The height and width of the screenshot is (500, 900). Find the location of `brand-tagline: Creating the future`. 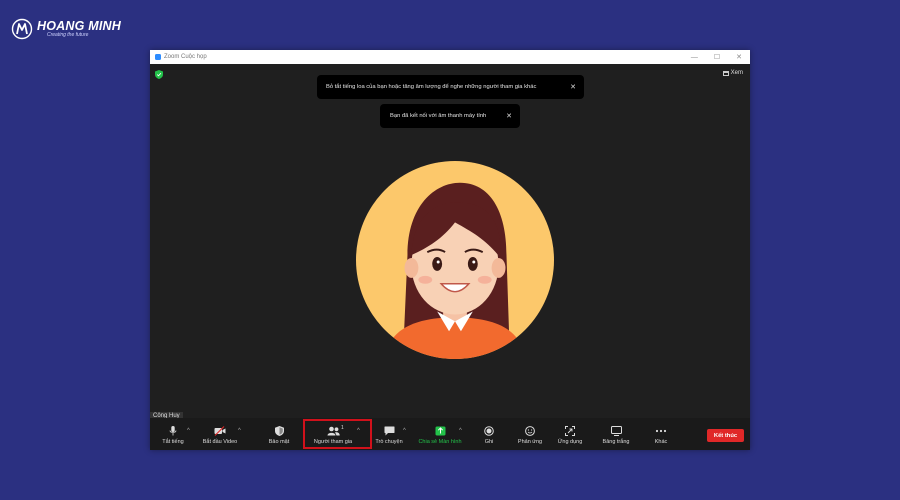

brand-tagline: Creating the future is located at coordinates (68, 35).